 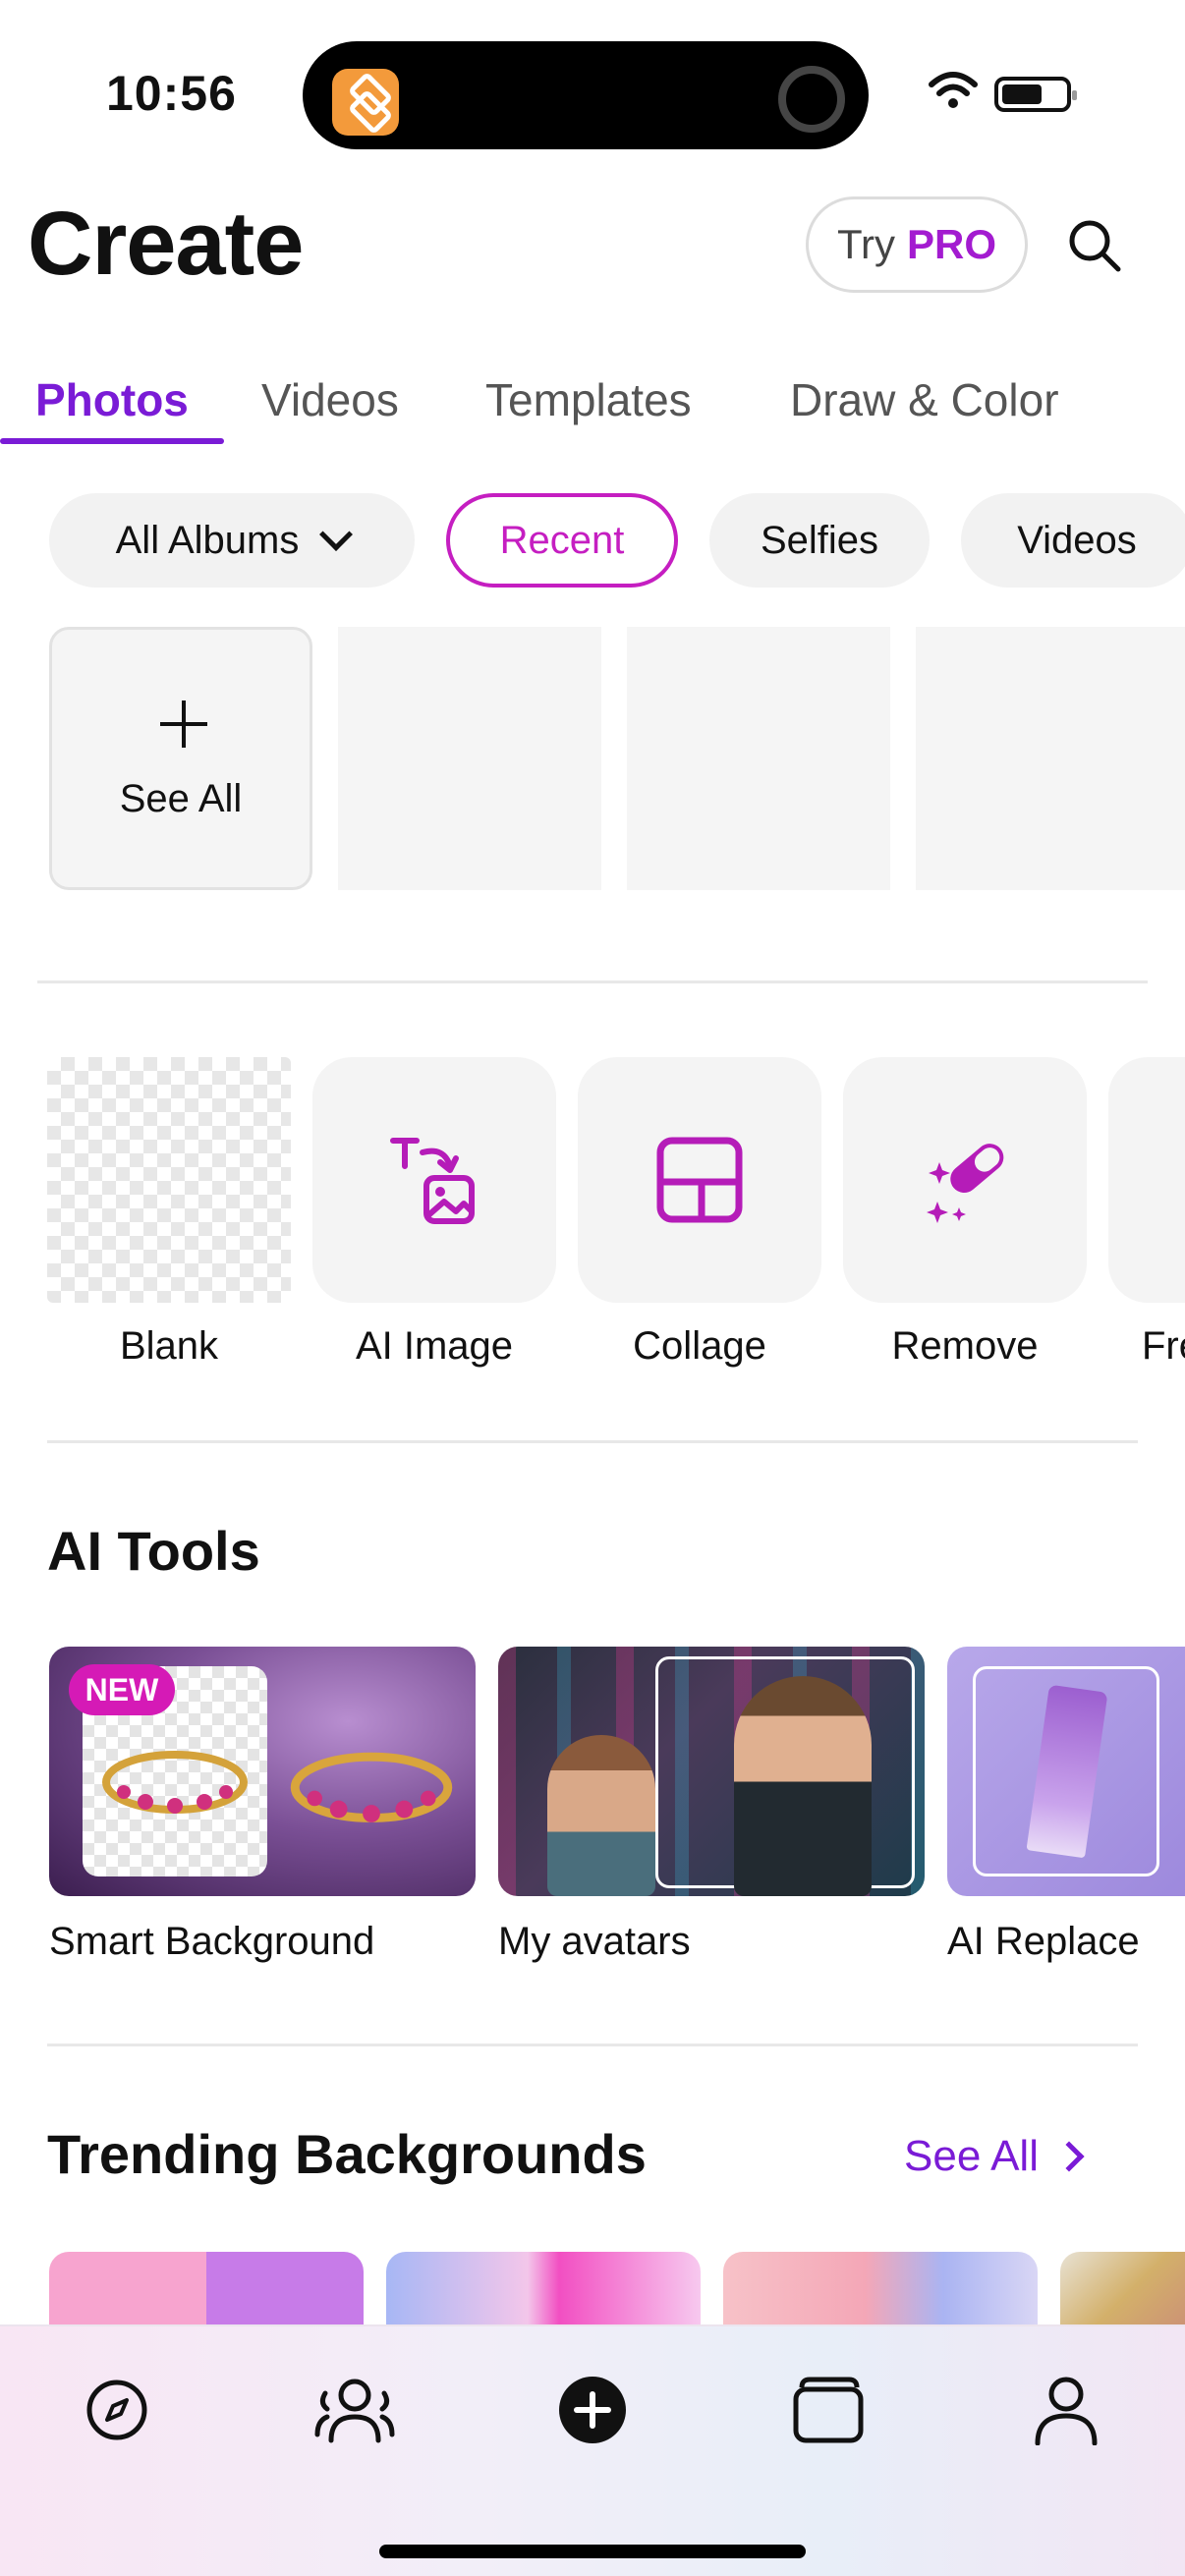 I want to click on new-badge: NEW, so click(x=122, y=1689).